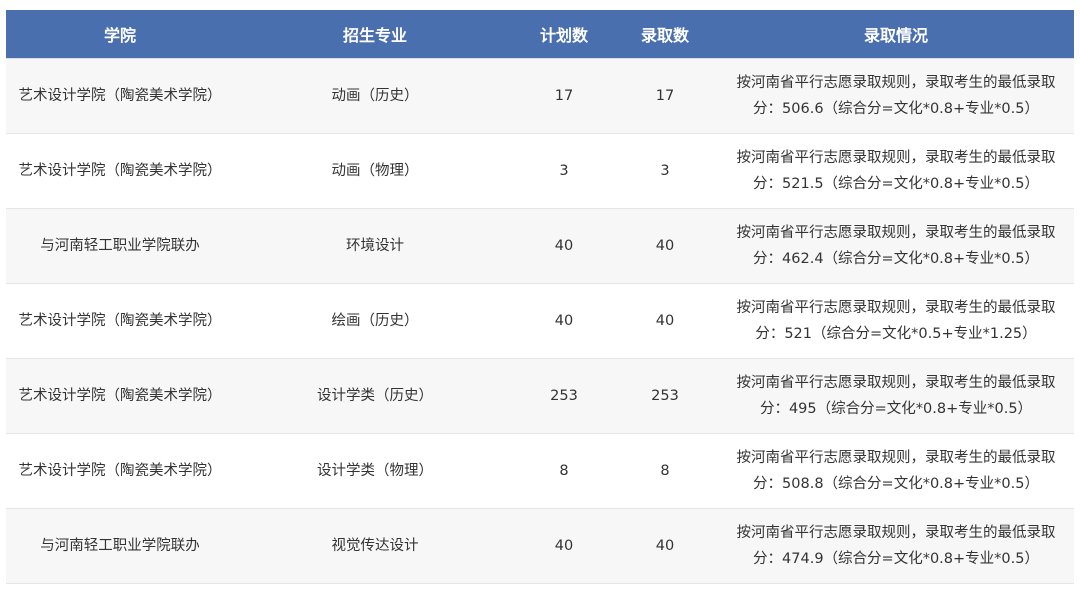  I want to click on cell-plan: 3, so click(564, 171).